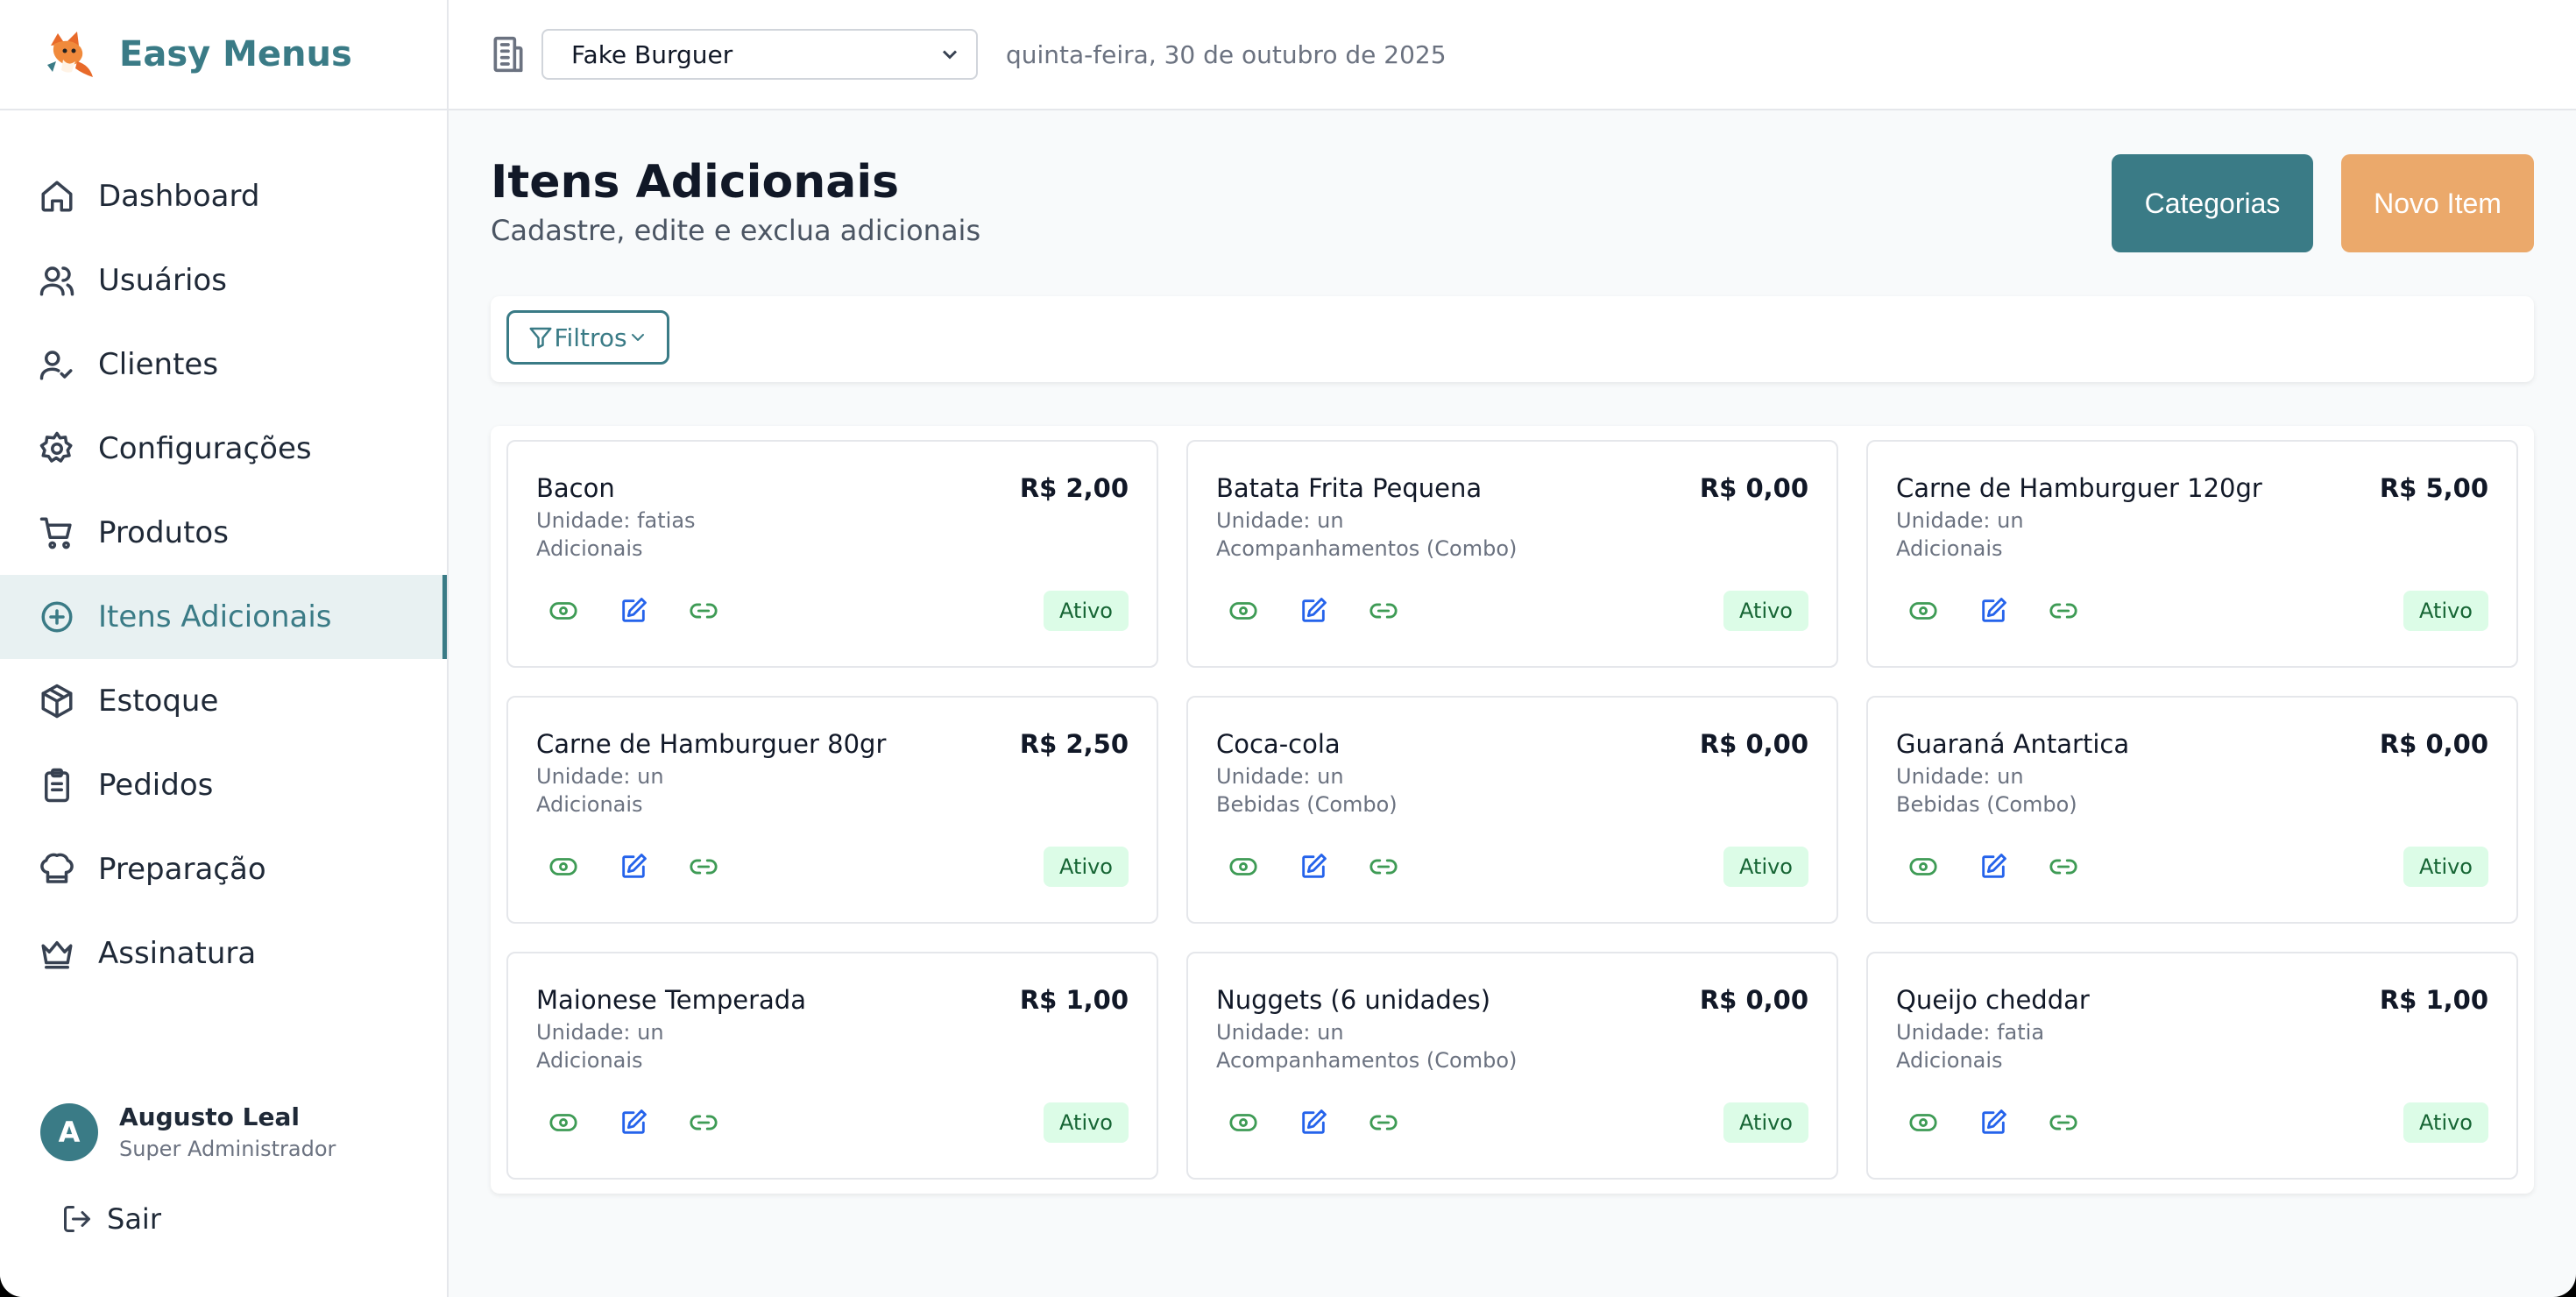 The height and width of the screenshot is (1297, 2576). I want to click on sidebar-item-configuracoes: Configurações, so click(223, 449).